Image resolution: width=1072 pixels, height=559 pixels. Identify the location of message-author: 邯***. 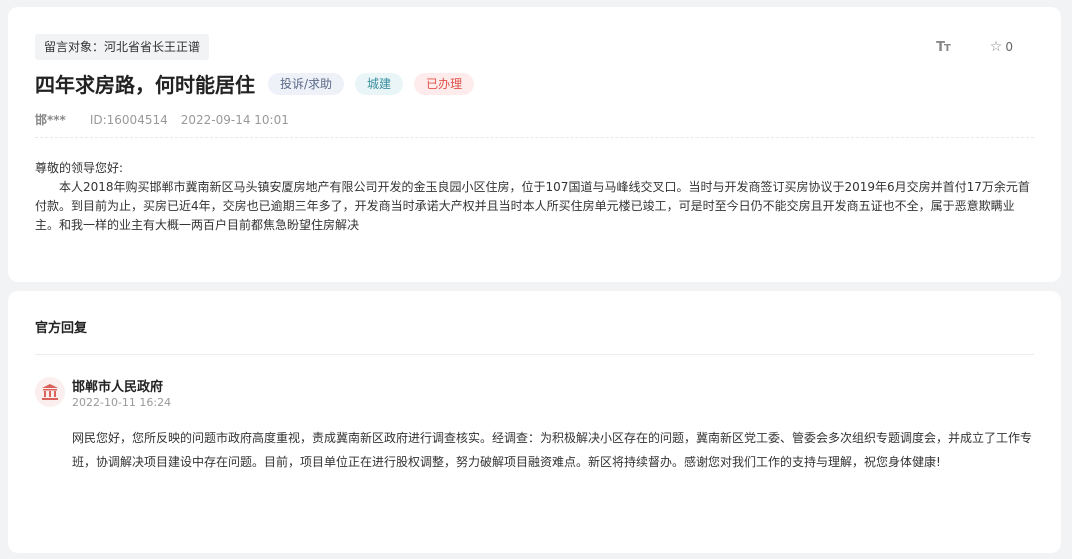
(50, 120).